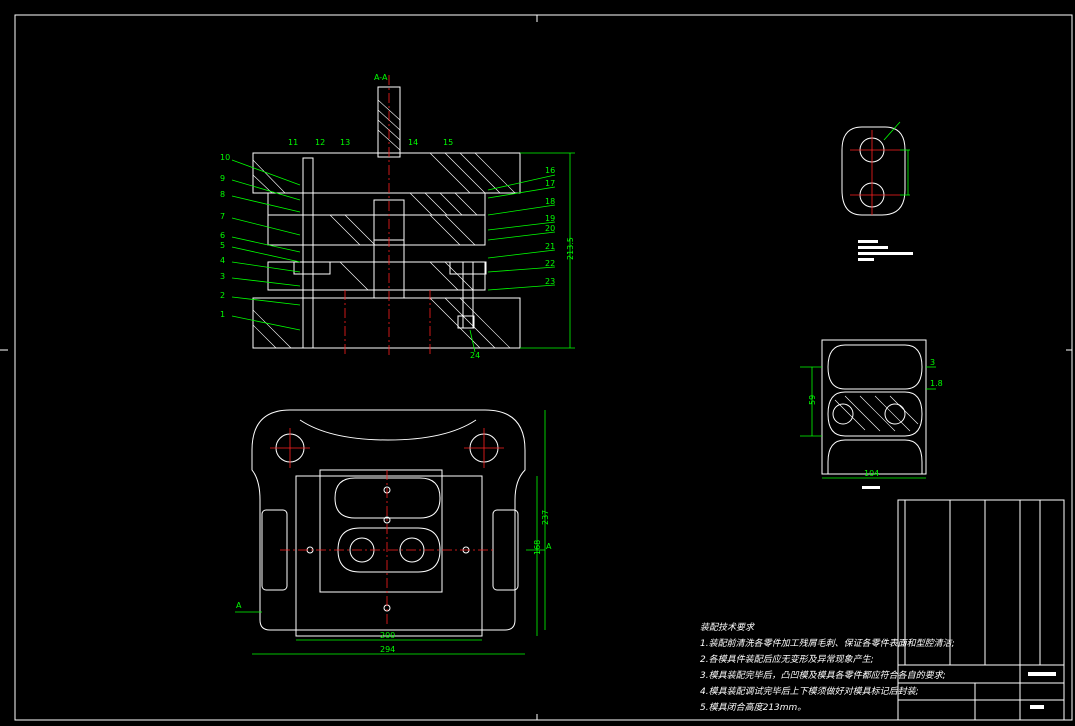 The image size is (1075, 726). What do you see at coordinates (370, 142) in the screenshot?
I see `part-labels-top: 11 12 13 14 15` at bounding box center [370, 142].